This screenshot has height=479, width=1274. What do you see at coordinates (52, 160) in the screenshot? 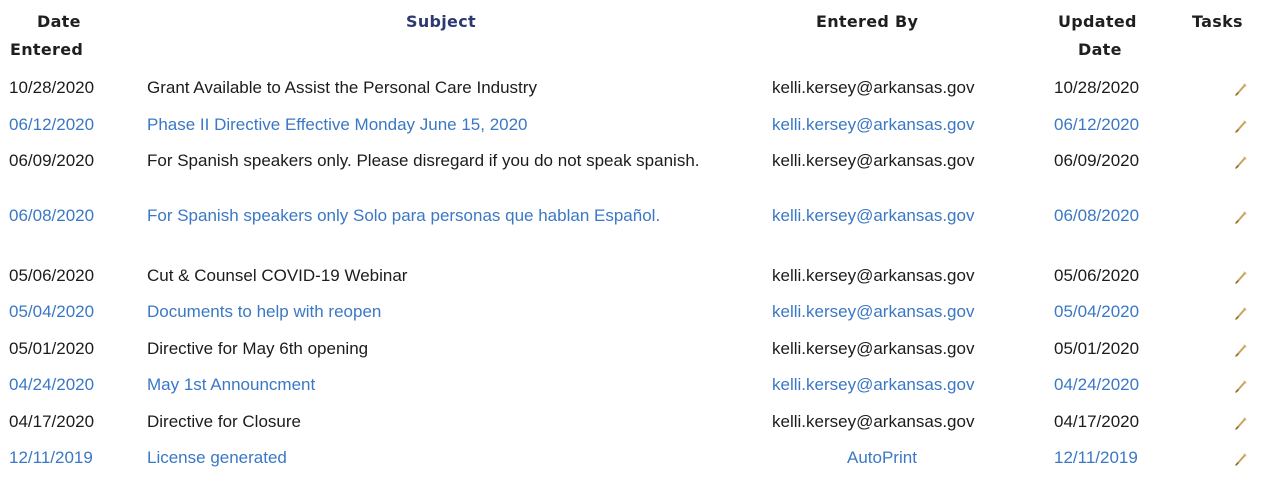
I see `date-entered-cell: 06/09/2020` at bounding box center [52, 160].